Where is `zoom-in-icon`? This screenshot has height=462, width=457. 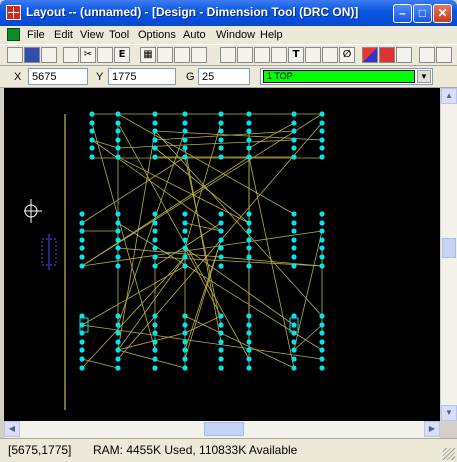
zoom-in-icon is located at coordinates (165, 55).